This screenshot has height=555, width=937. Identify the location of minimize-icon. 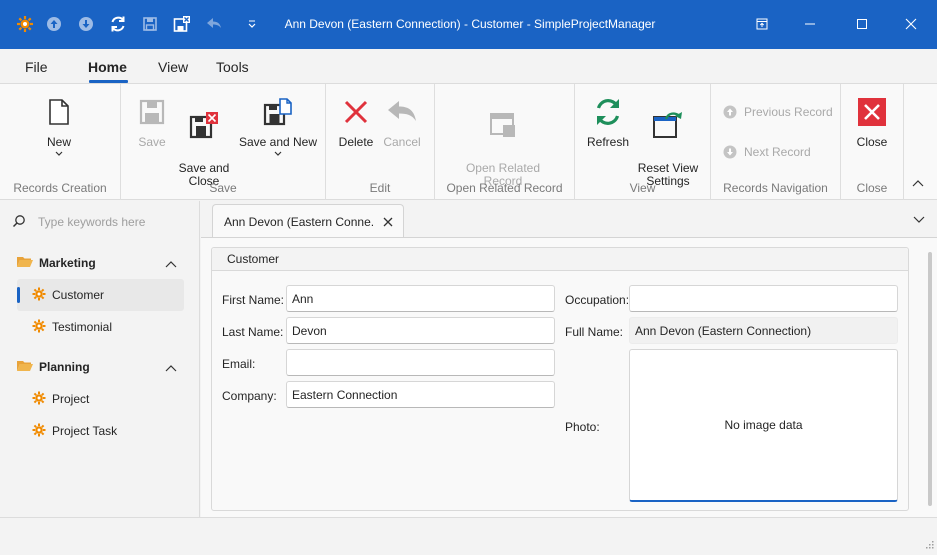
(810, 24).